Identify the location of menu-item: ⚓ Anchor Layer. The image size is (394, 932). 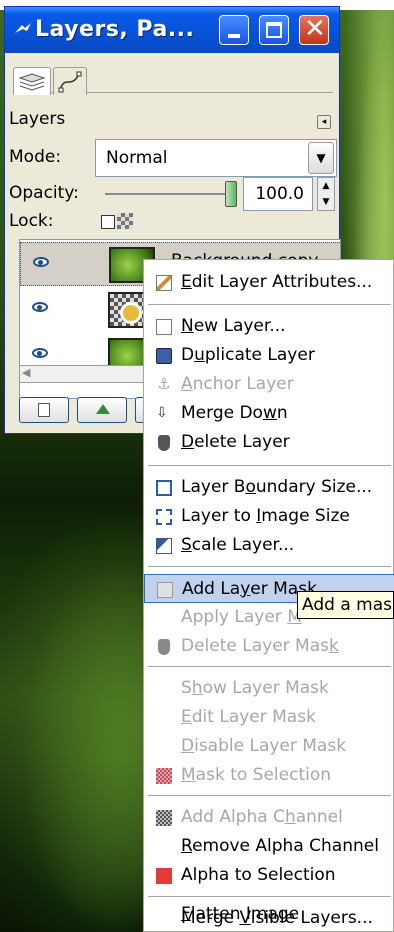
(269, 384).